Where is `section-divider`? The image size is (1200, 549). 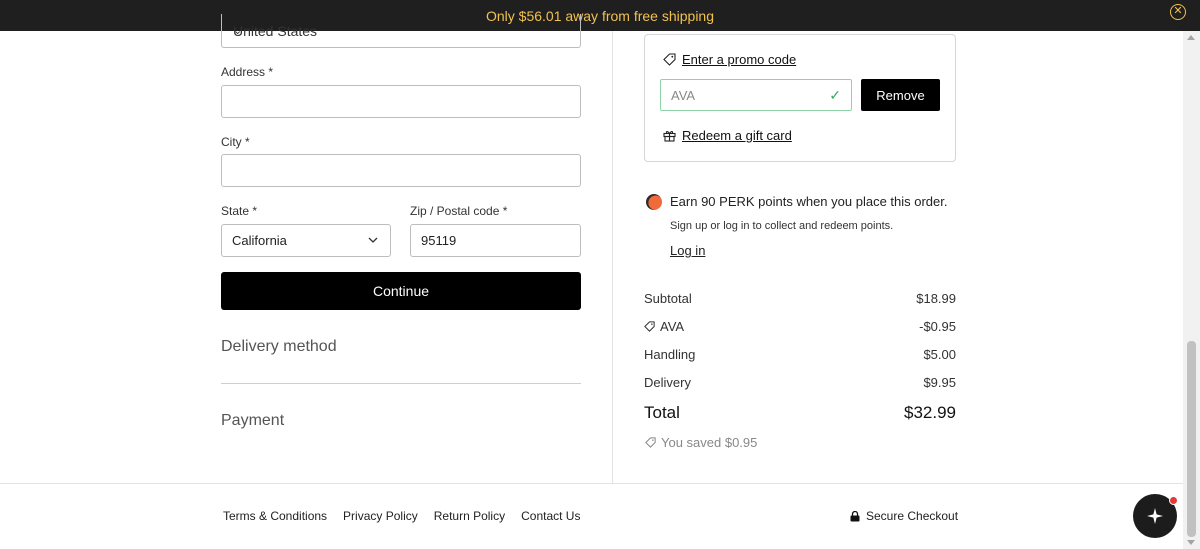 section-divider is located at coordinates (401, 383).